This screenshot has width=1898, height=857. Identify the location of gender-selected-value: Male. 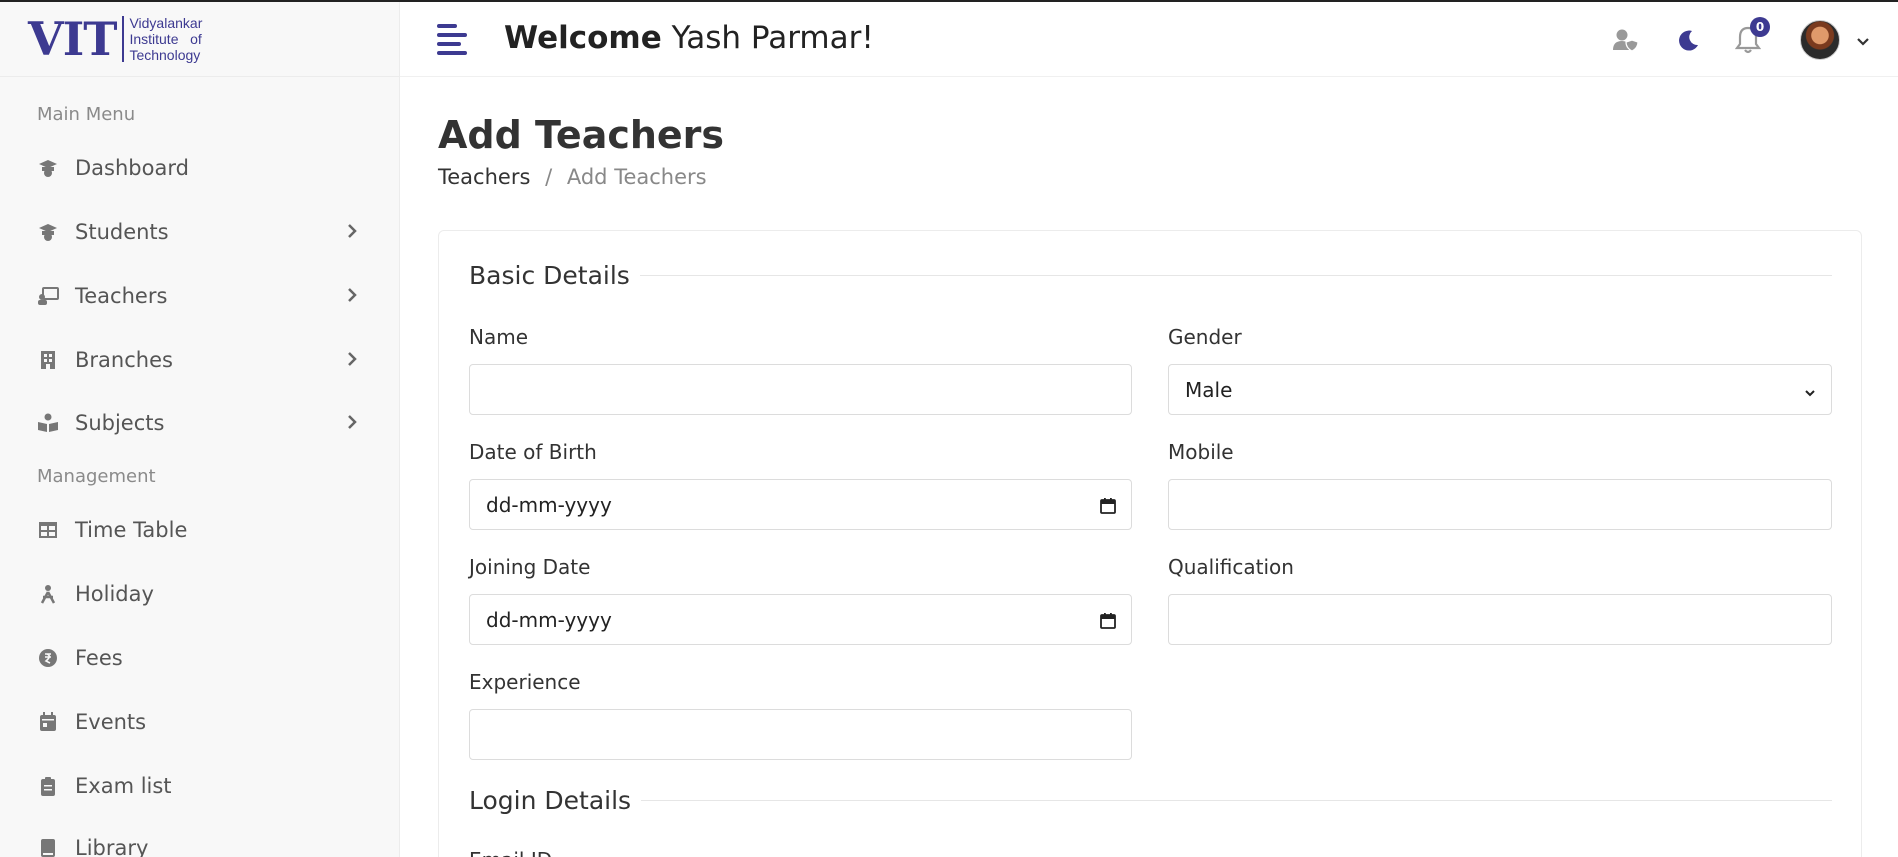
(1209, 389).